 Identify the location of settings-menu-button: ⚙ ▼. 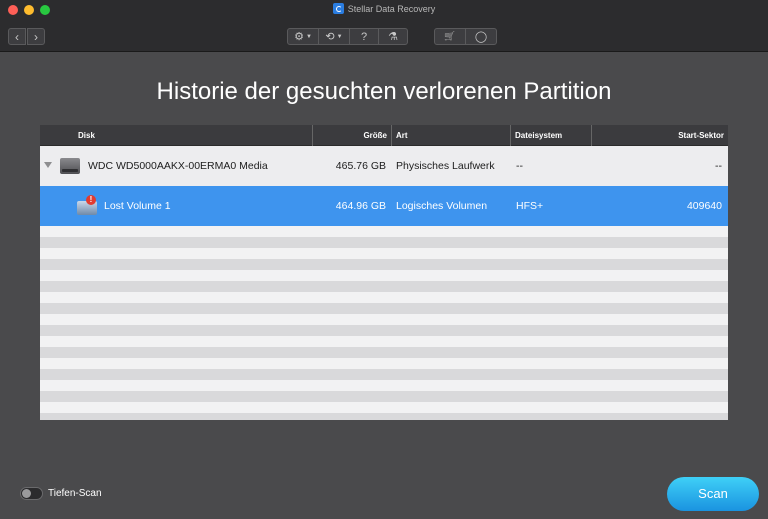
(303, 36).